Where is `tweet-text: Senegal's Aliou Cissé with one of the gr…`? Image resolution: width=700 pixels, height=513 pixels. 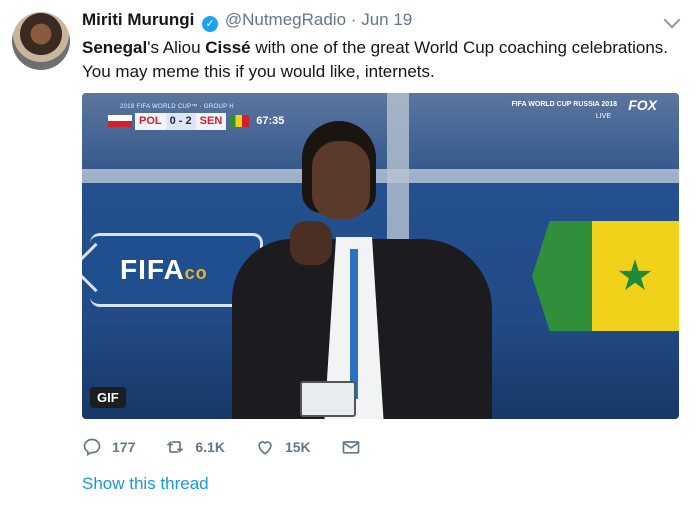
tweet-text: Senegal's Aliou Cissé with one of the gr… is located at coordinates (382, 60).